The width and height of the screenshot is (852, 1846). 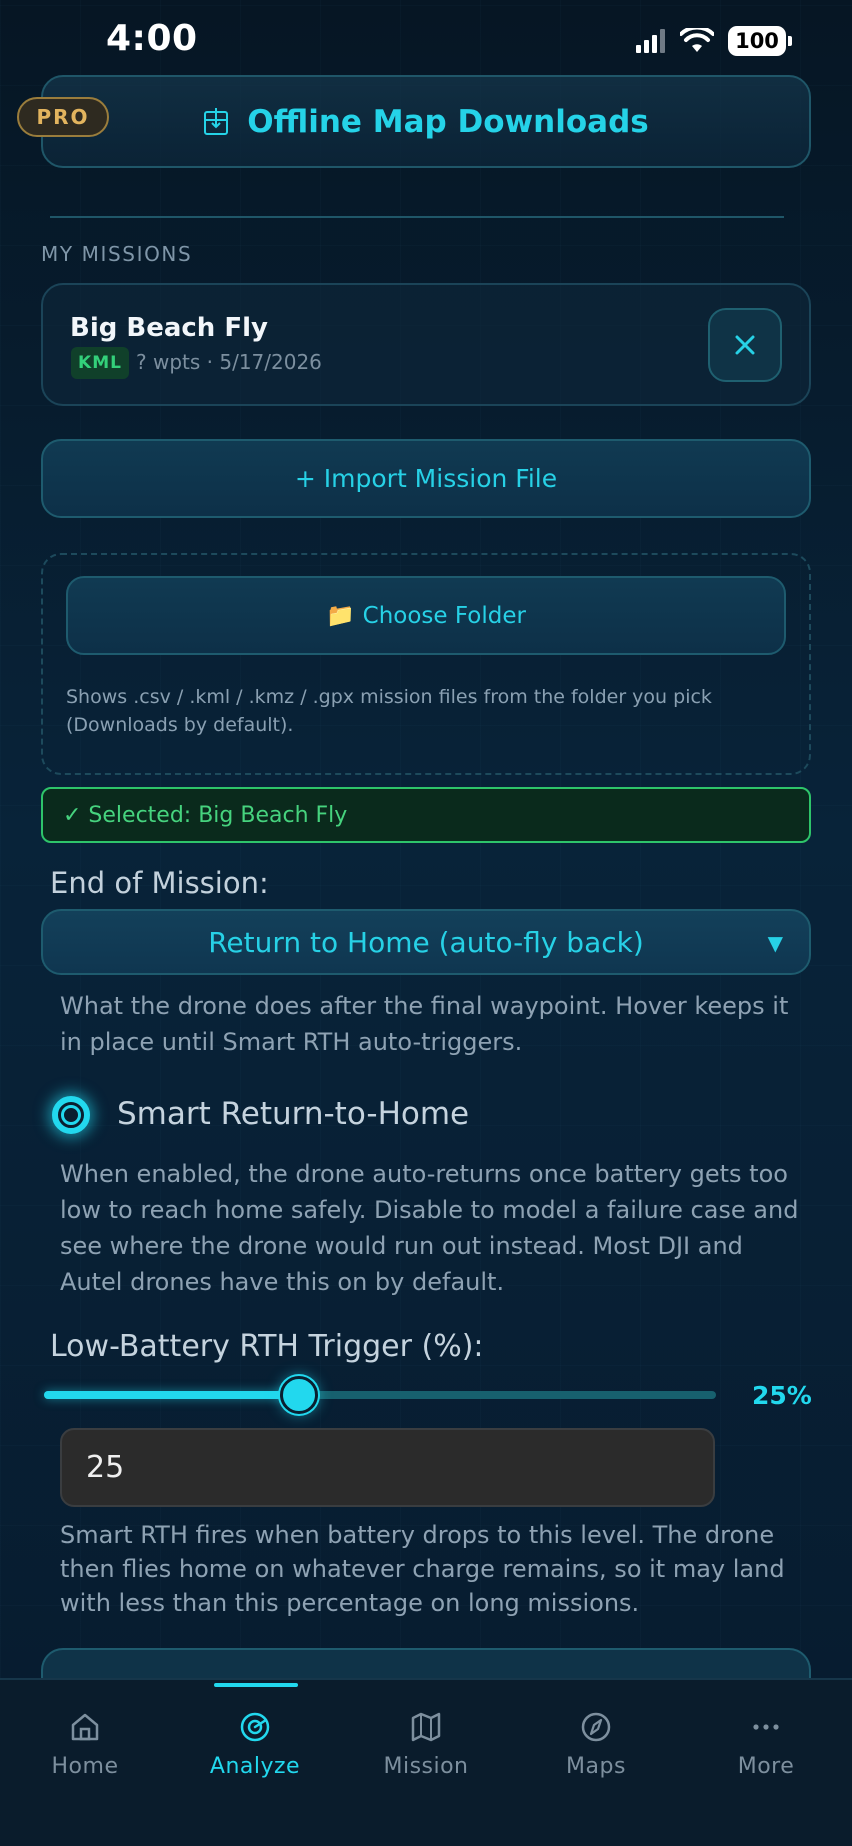 What do you see at coordinates (171, 1395) in the screenshot?
I see `slider-fill` at bounding box center [171, 1395].